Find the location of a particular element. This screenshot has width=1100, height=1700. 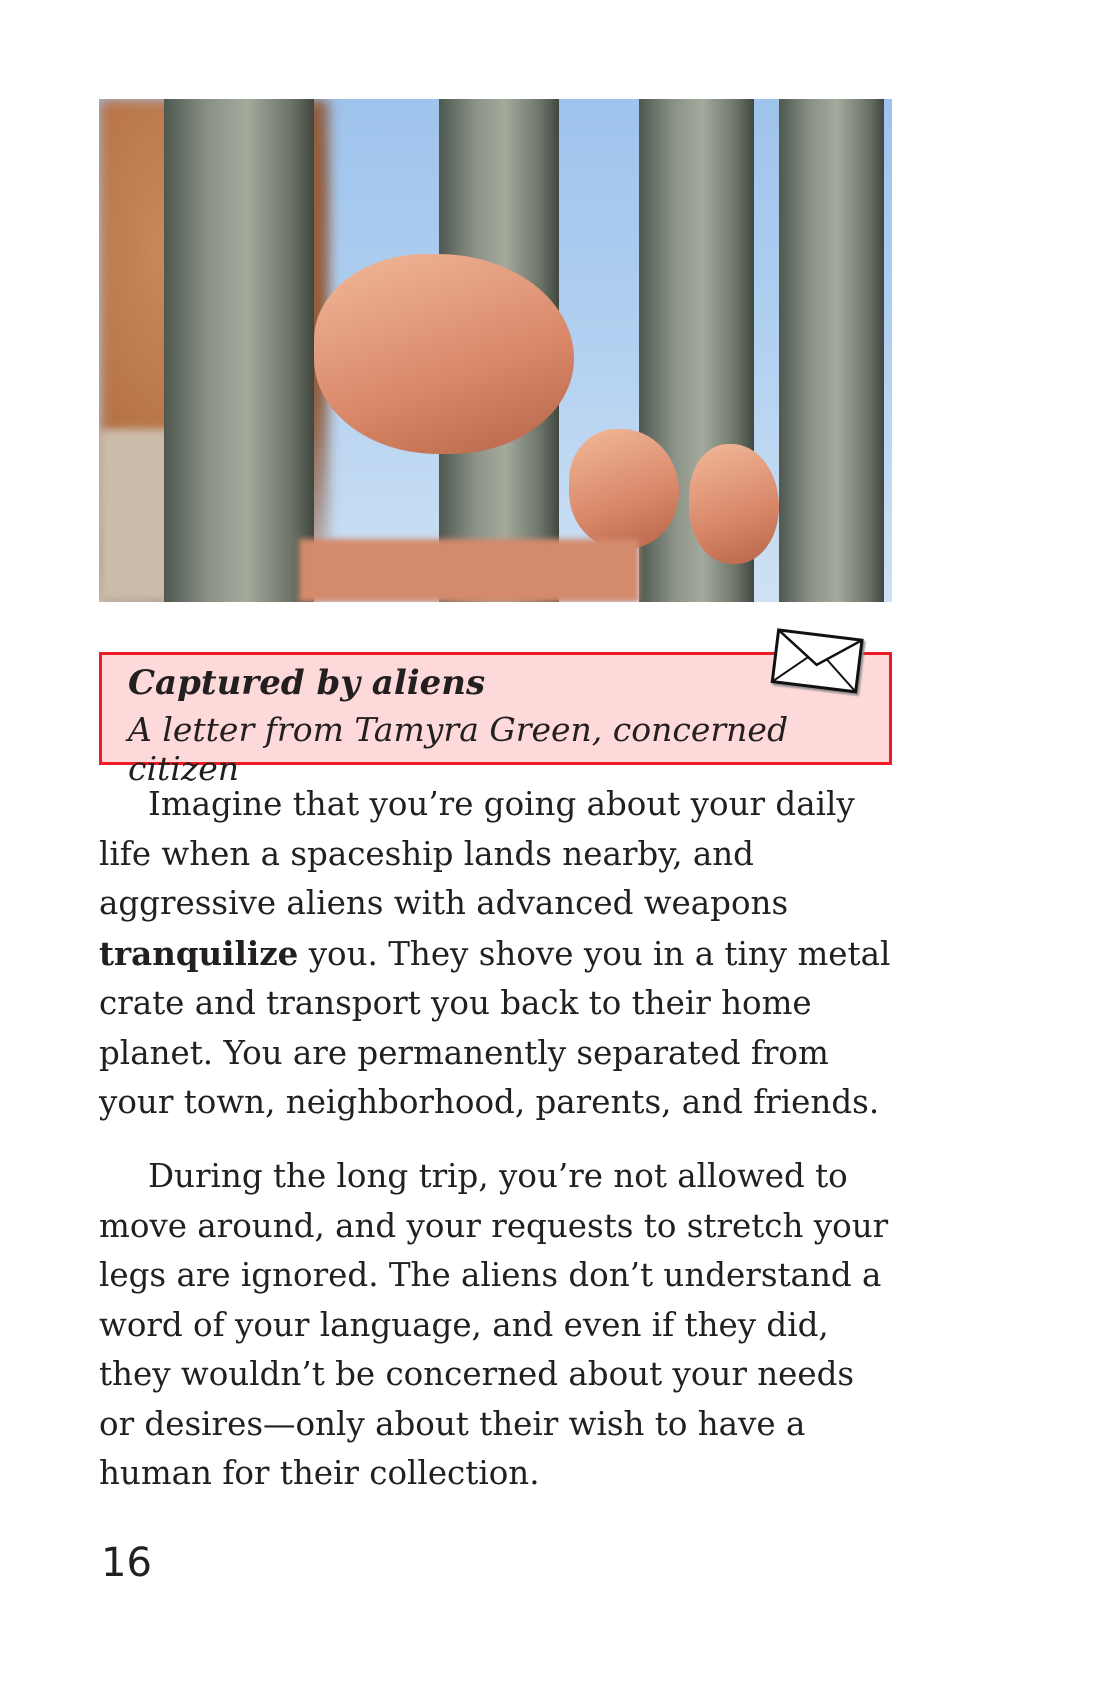

envelope-icon is located at coordinates (817, 661).